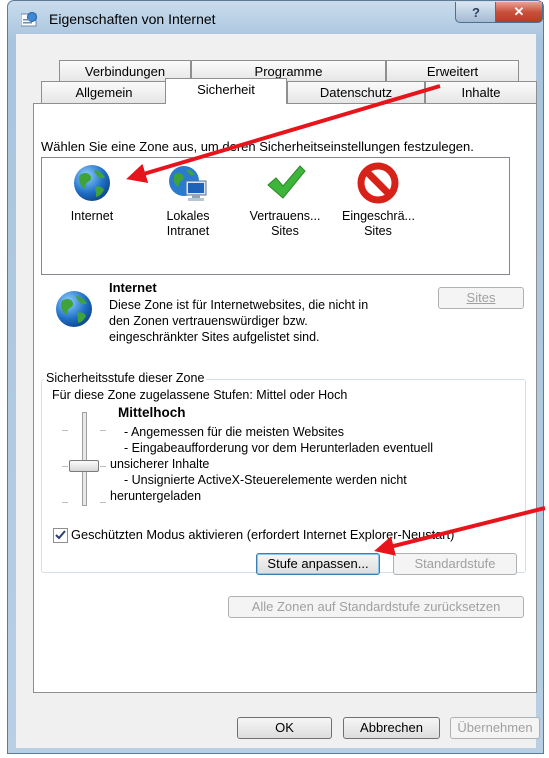 The width and height of the screenshot is (549, 758). What do you see at coordinates (226, 91) in the screenshot?
I see `tab-sicherheit: Sicherheit` at bounding box center [226, 91].